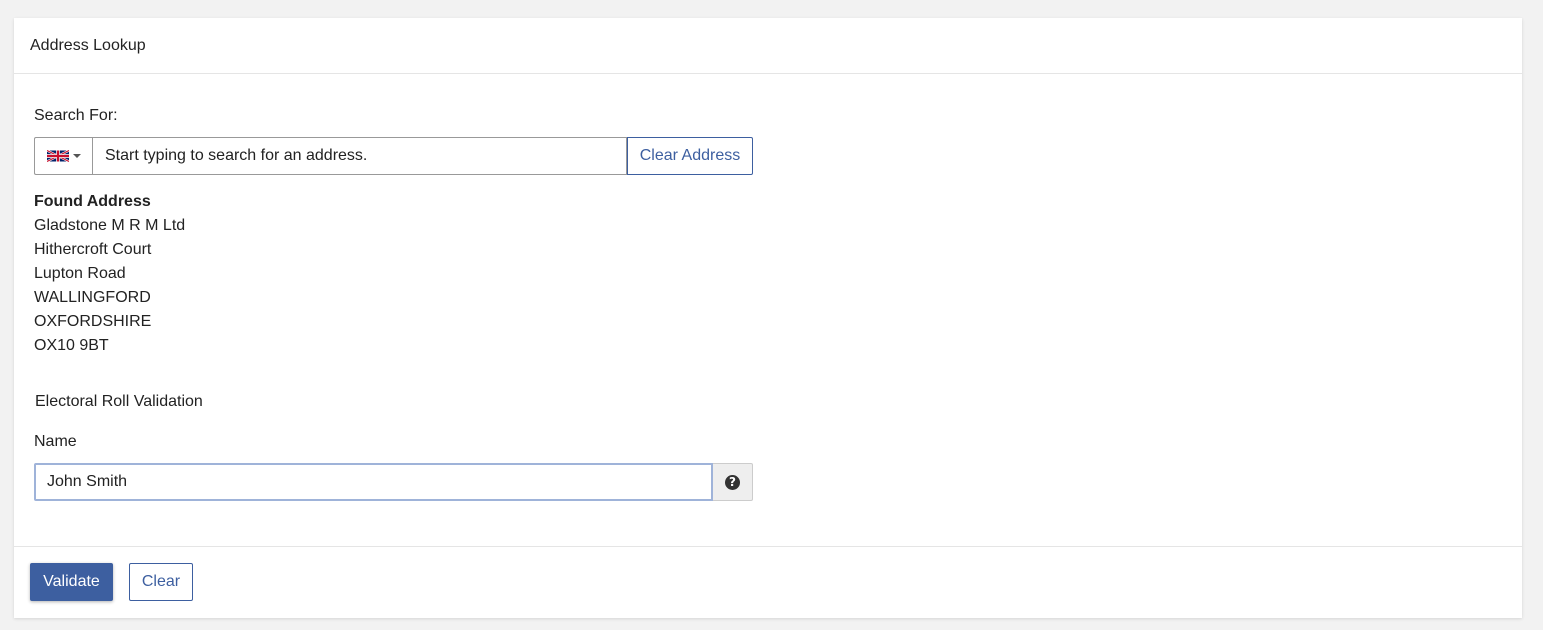 Image resolution: width=1543 pixels, height=630 pixels. I want to click on clear-address-button: Clear Address, so click(690, 156).